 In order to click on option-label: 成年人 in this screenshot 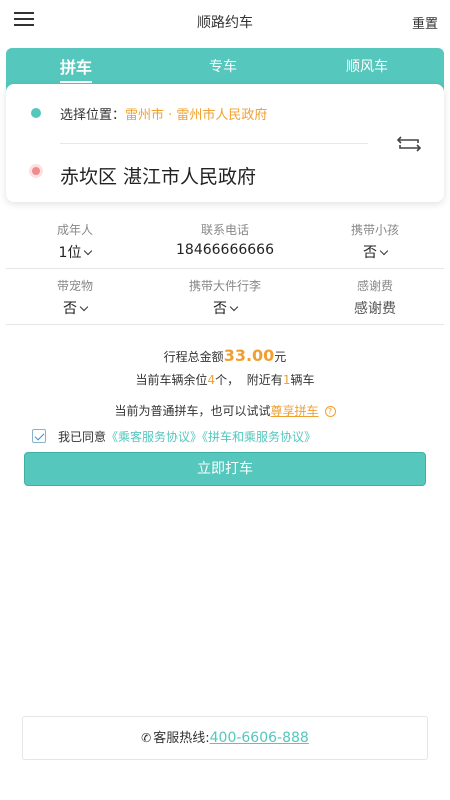, I will do `click(74, 230)`.